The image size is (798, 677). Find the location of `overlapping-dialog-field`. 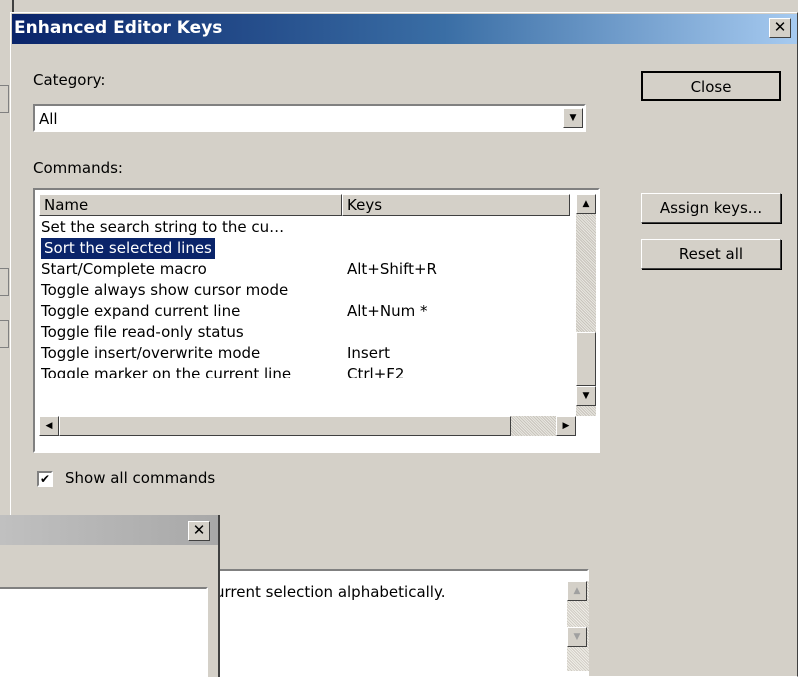

overlapping-dialog-field is located at coordinates (104, 632).